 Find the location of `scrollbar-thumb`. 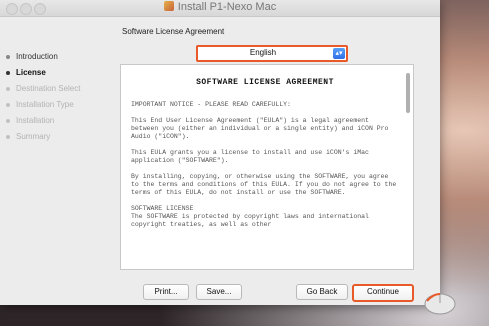

scrollbar-thumb is located at coordinates (408, 93).